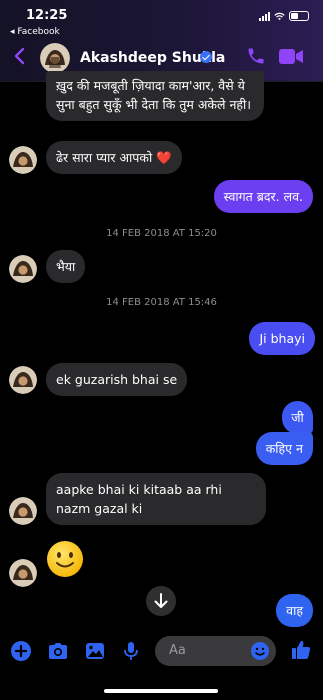 The image size is (323, 700). I want to click on message-incoming: भैया, so click(66, 266).